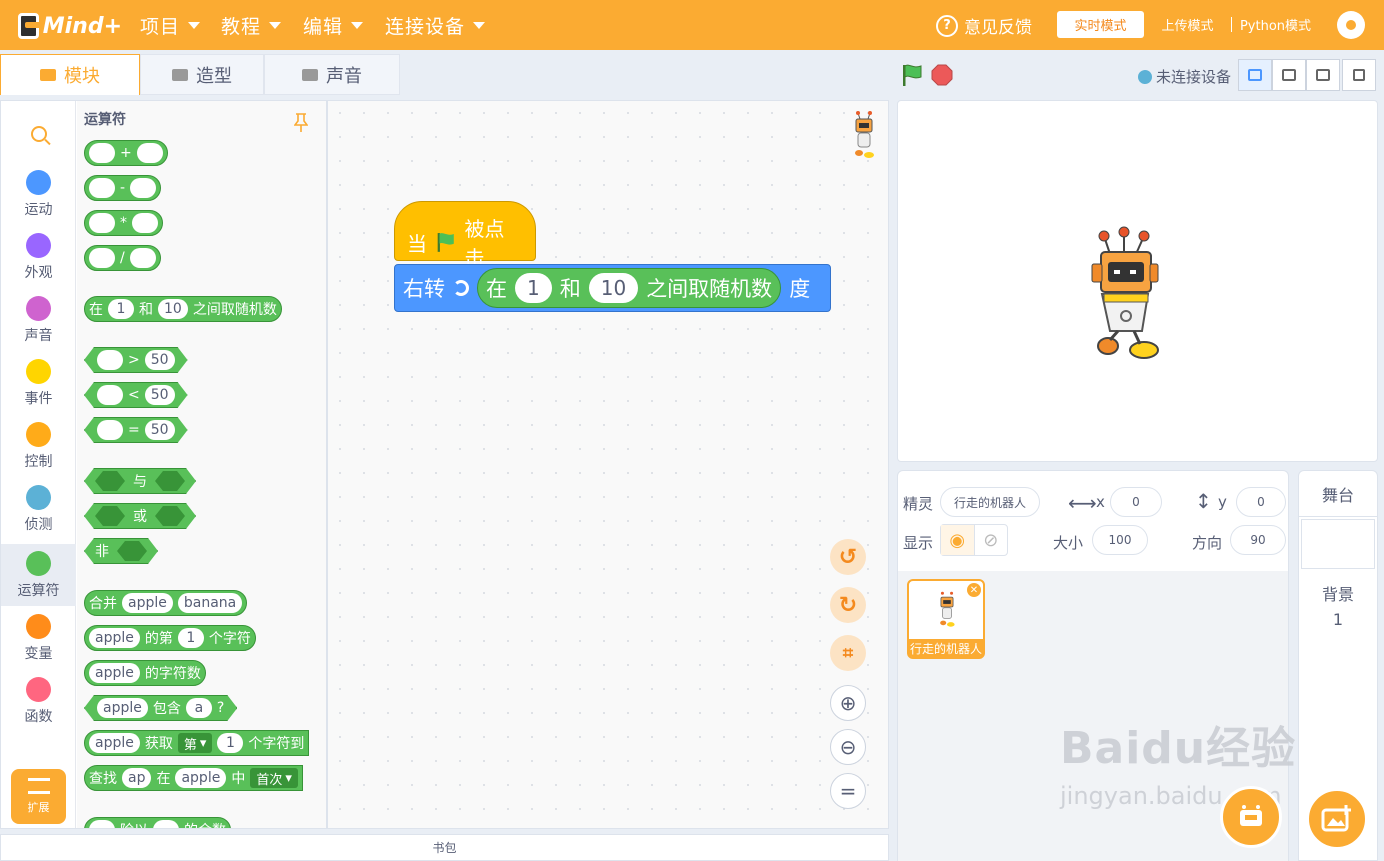 This screenshot has height=861, width=1384. I want to click on equals-block: = 50, so click(136, 430).